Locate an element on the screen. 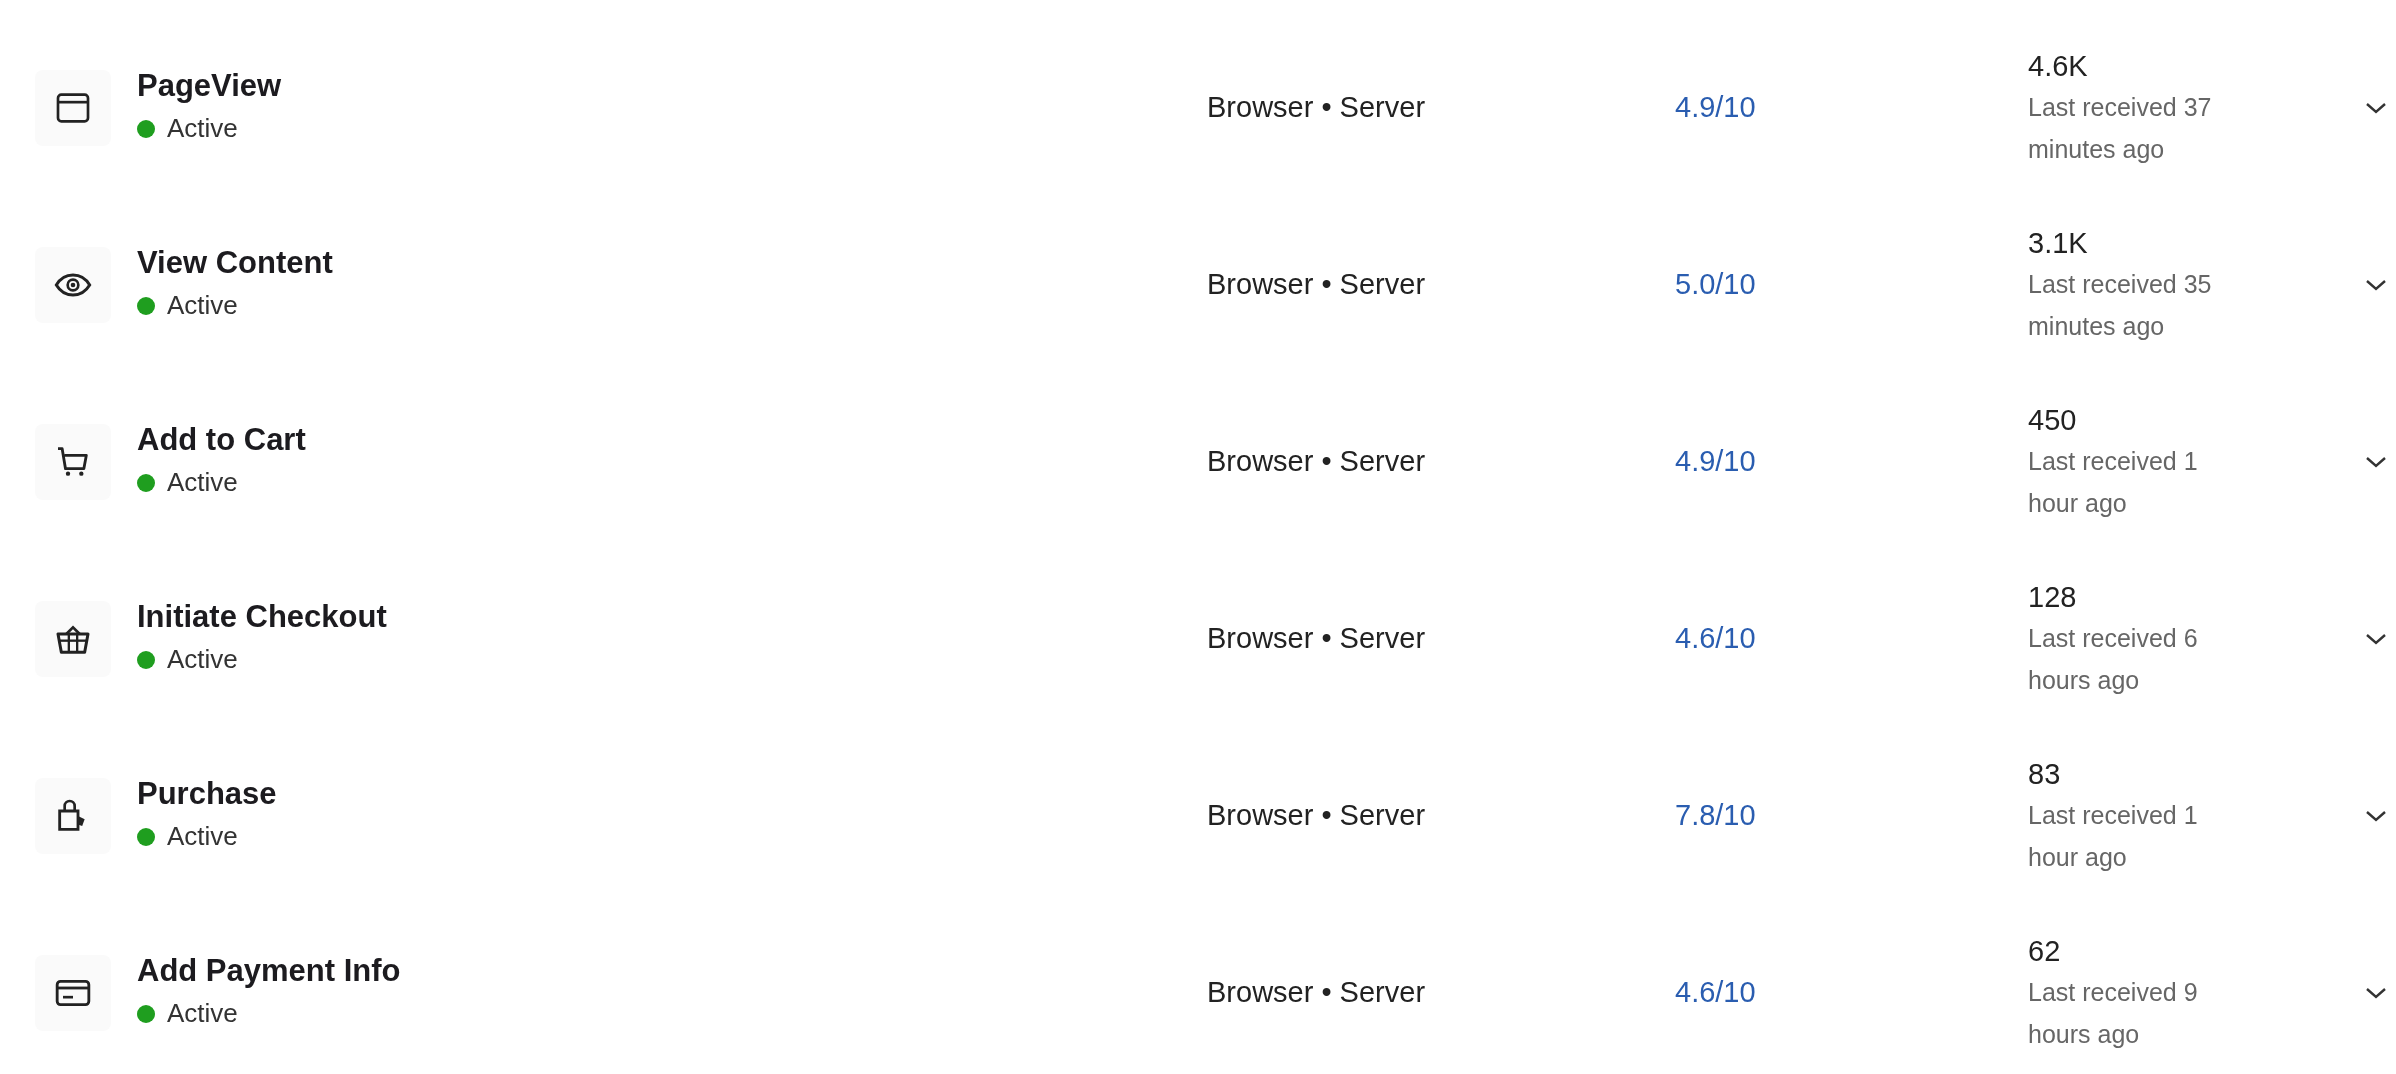 This screenshot has width=2396, height=1074. event-count: 4.6K is located at coordinates (2058, 66).